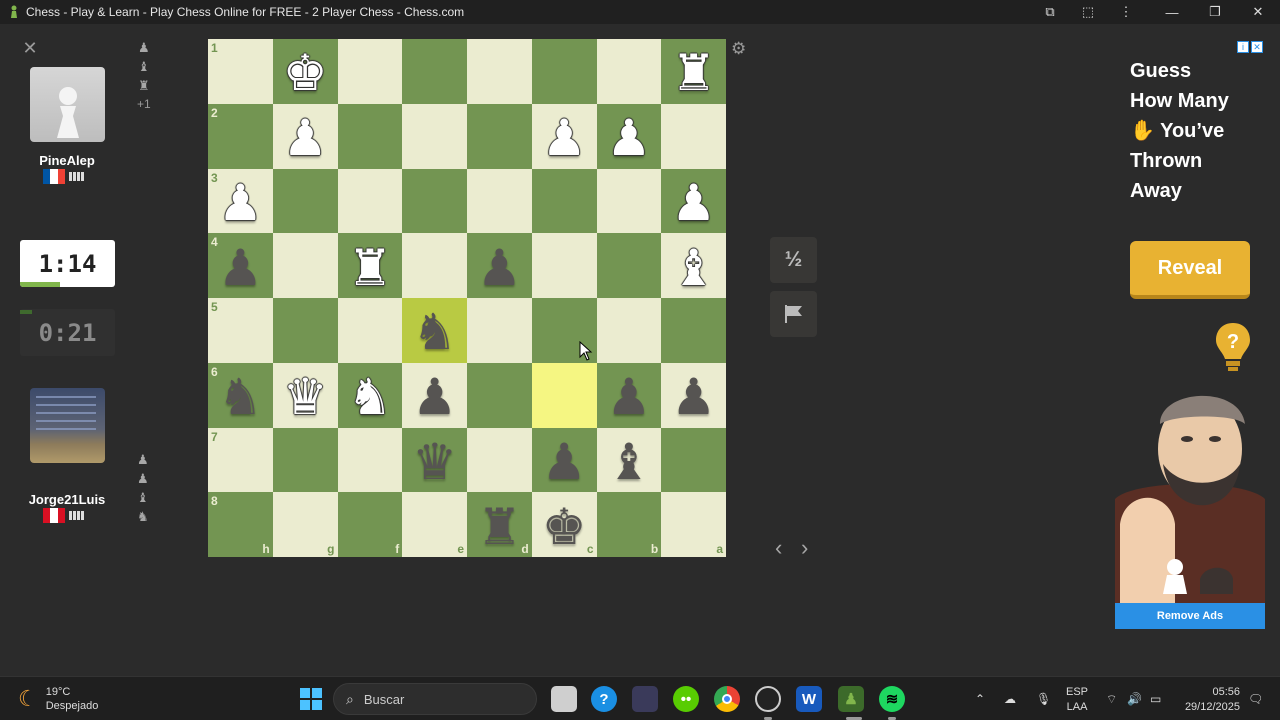 This screenshot has height=720, width=1280. I want to click on avatar-top-player, so click(67, 104).